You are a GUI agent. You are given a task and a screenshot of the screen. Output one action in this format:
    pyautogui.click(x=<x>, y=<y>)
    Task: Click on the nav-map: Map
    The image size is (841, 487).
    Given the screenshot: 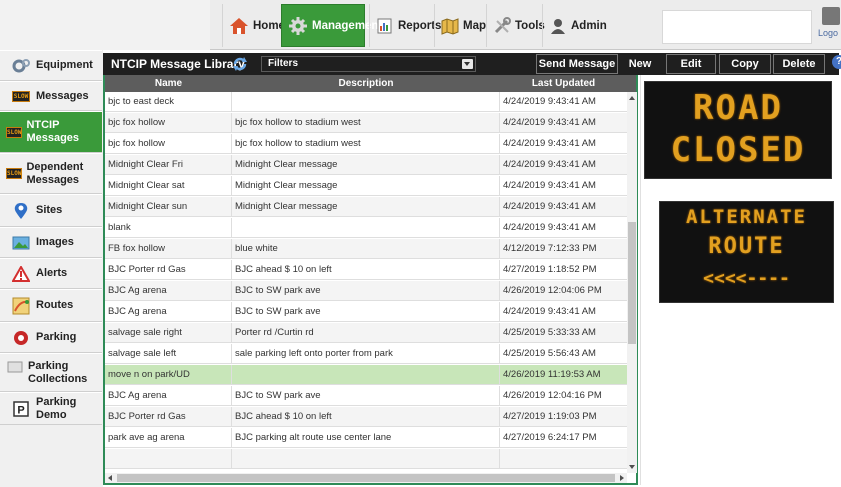 What is the action you would take?
    pyautogui.click(x=460, y=25)
    